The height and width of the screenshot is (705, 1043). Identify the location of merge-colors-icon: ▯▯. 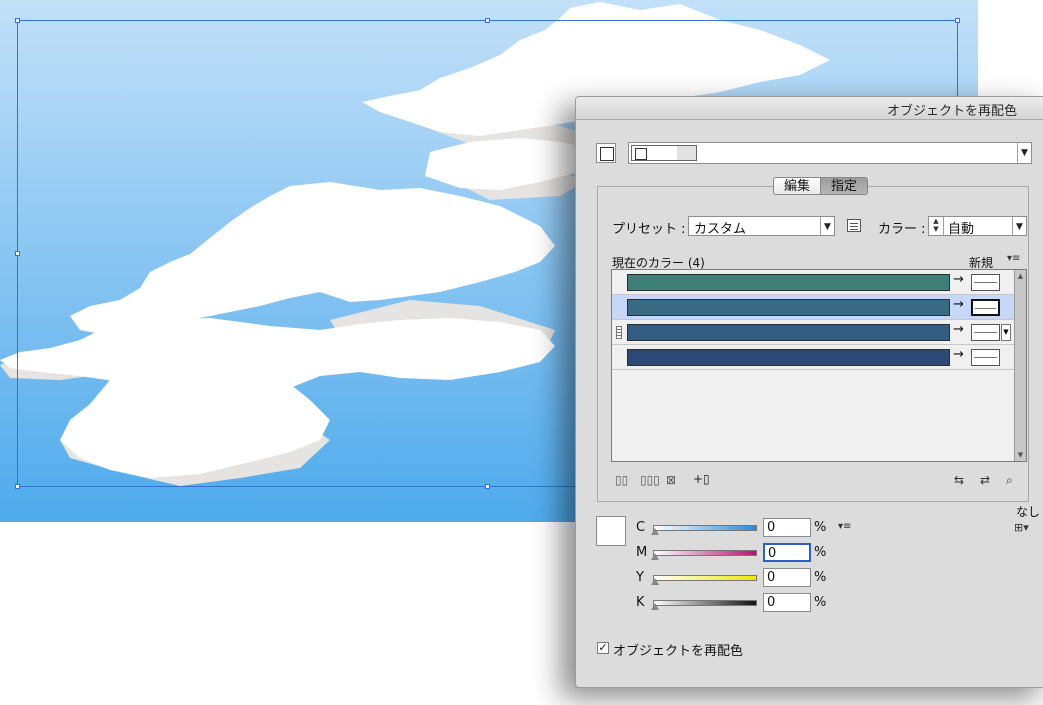
(621, 480).